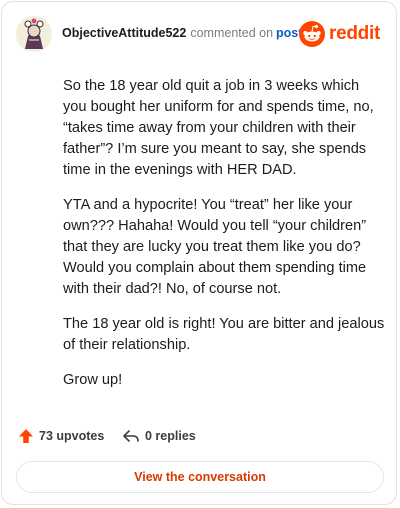 The width and height of the screenshot is (400, 508). I want to click on replies-count: 0 replies, so click(170, 436).